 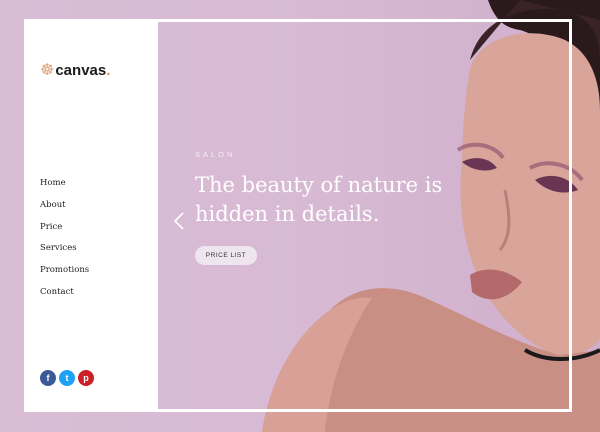 I want to click on social-links: f t p, so click(x=67, y=378).